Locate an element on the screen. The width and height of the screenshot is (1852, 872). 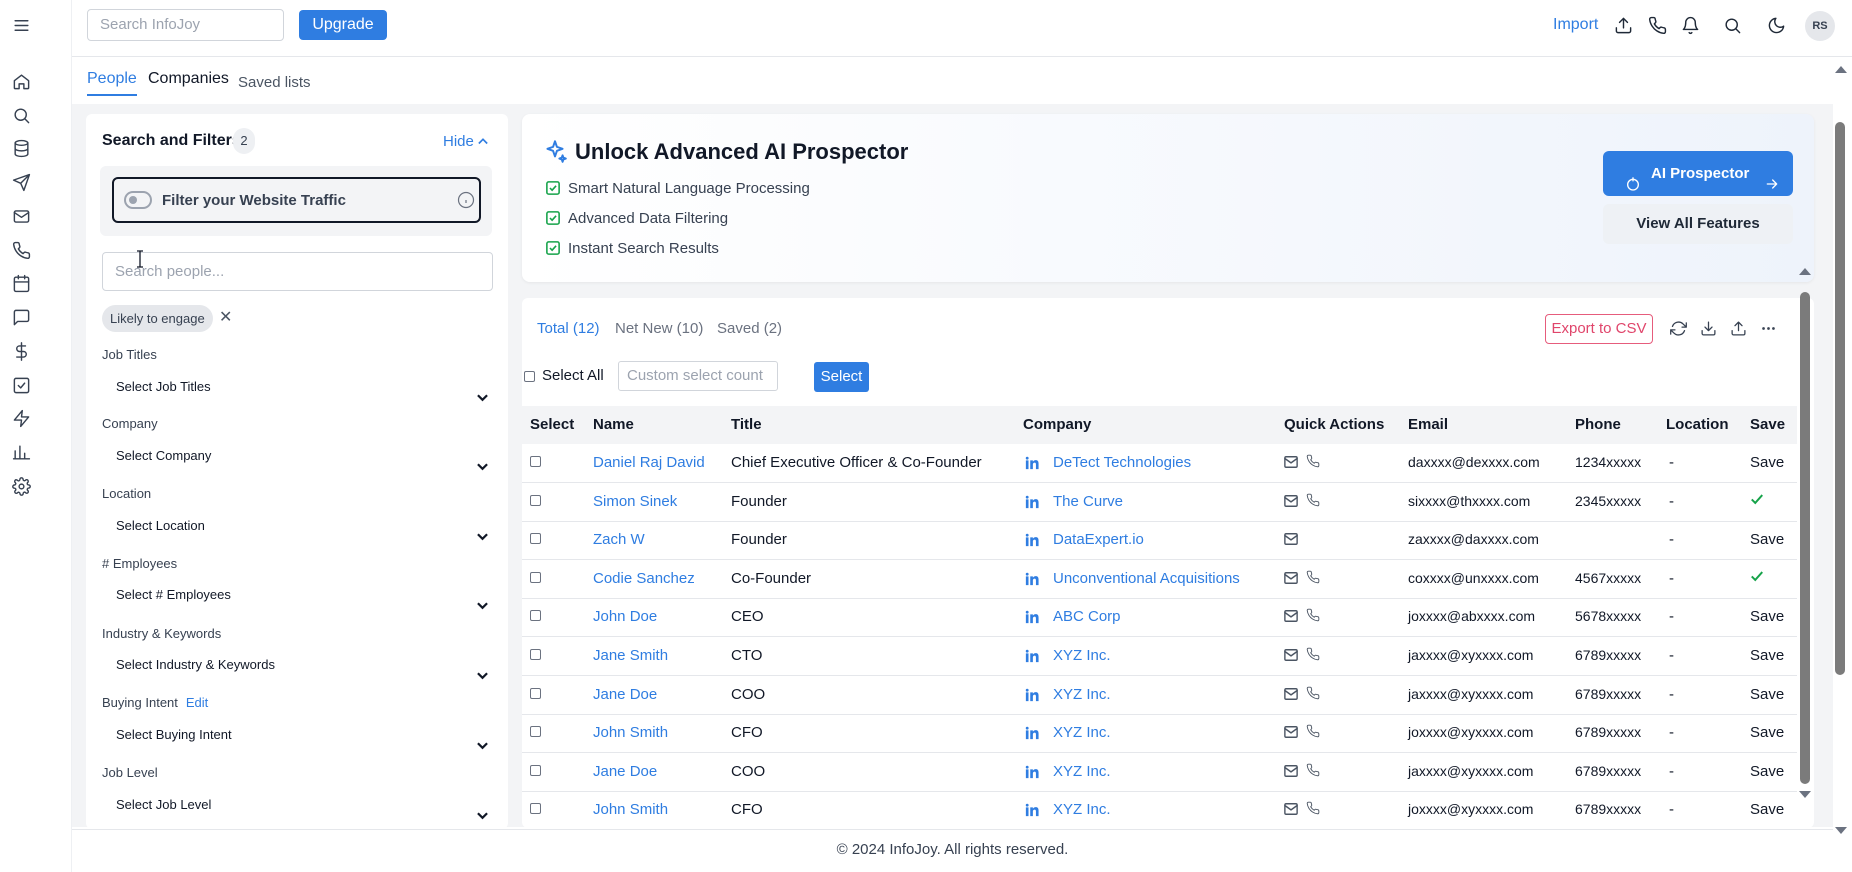
hide-filters-button: Hide is located at coordinates (465, 141).